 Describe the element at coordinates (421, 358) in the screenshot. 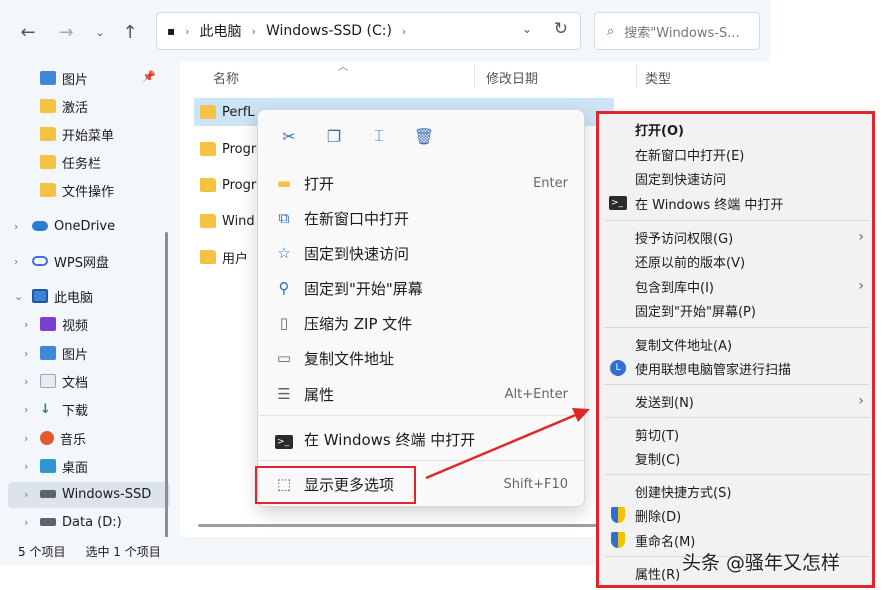

I see `menu-item-copy-path: ▭ 复制文件地址` at that location.